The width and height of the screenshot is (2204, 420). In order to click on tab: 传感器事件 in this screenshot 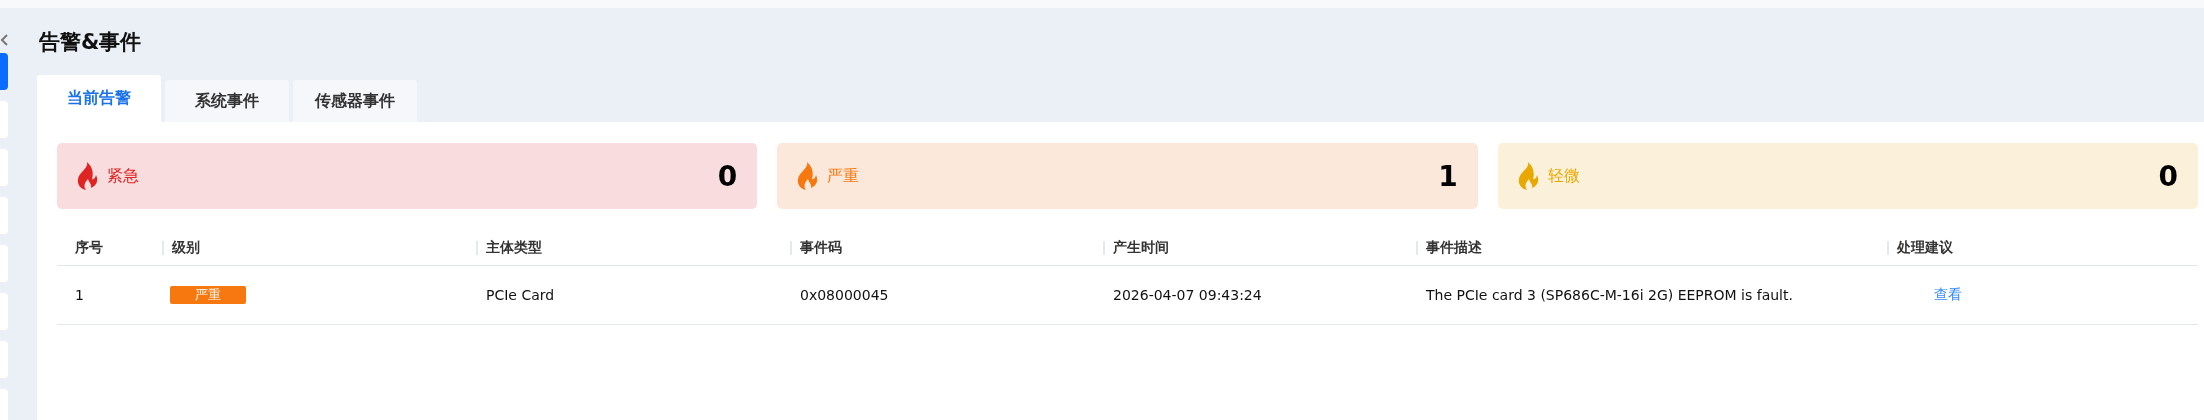, I will do `click(355, 101)`.